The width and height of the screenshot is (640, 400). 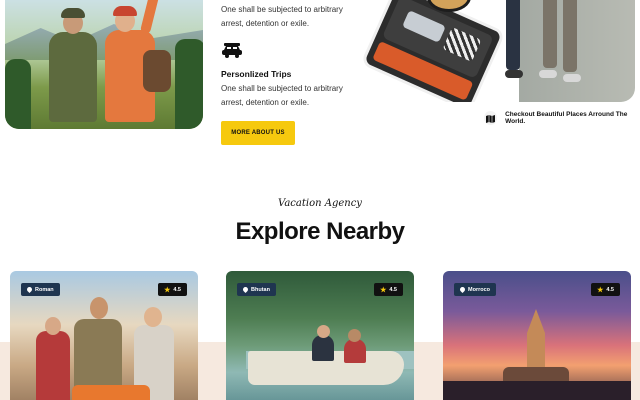 What do you see at coordinates (256, 289) in the screenshot?
I see `location-badge: Bhutan` at bounding box center [256, 289].